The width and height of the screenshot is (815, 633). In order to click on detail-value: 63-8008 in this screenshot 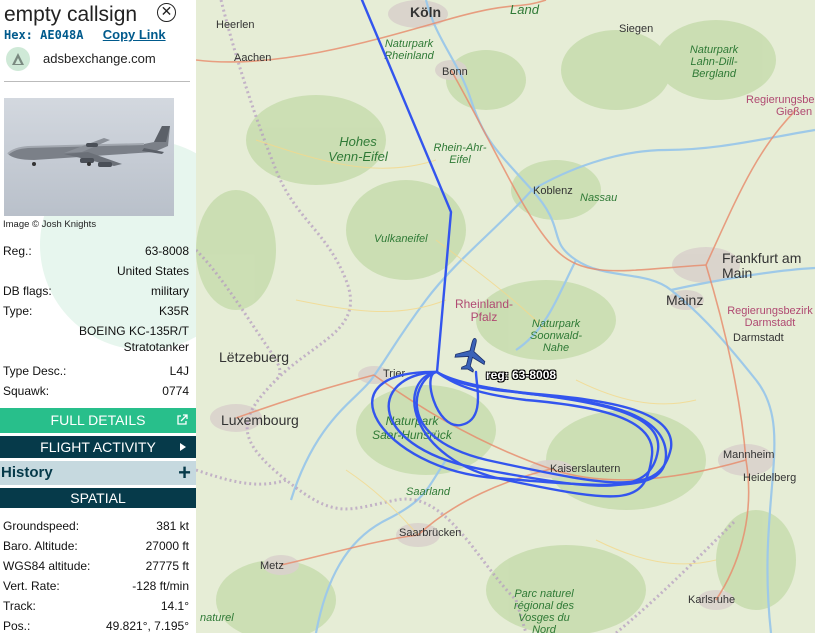, I will do `click(166, 251)`.